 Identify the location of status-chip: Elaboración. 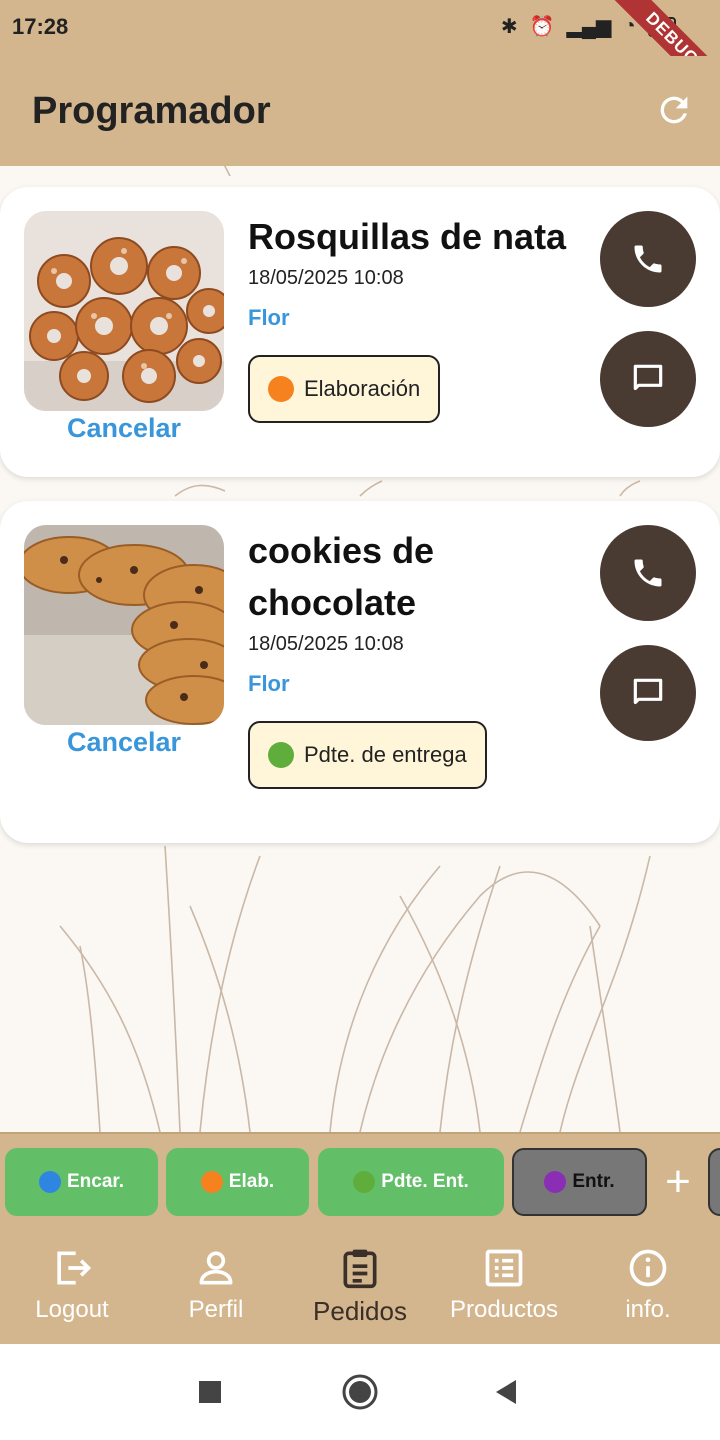
(344, 389).